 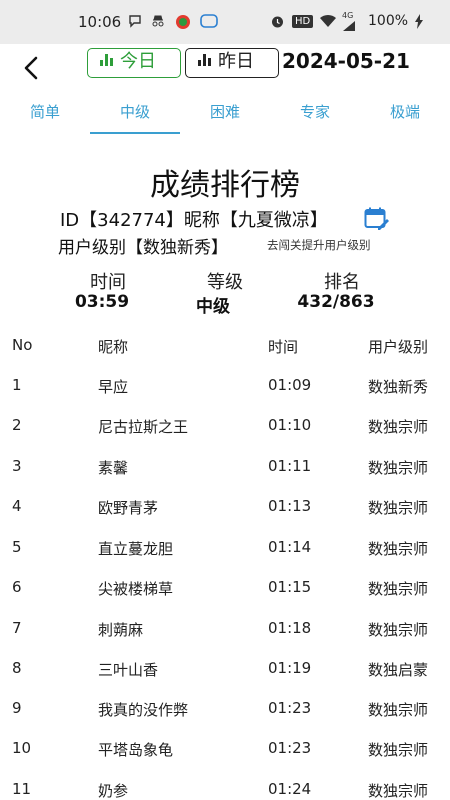 What do you see at coordinates (158, 23) in the screenshot?
I see `incognito-icon` at bounding box center [158, 23].